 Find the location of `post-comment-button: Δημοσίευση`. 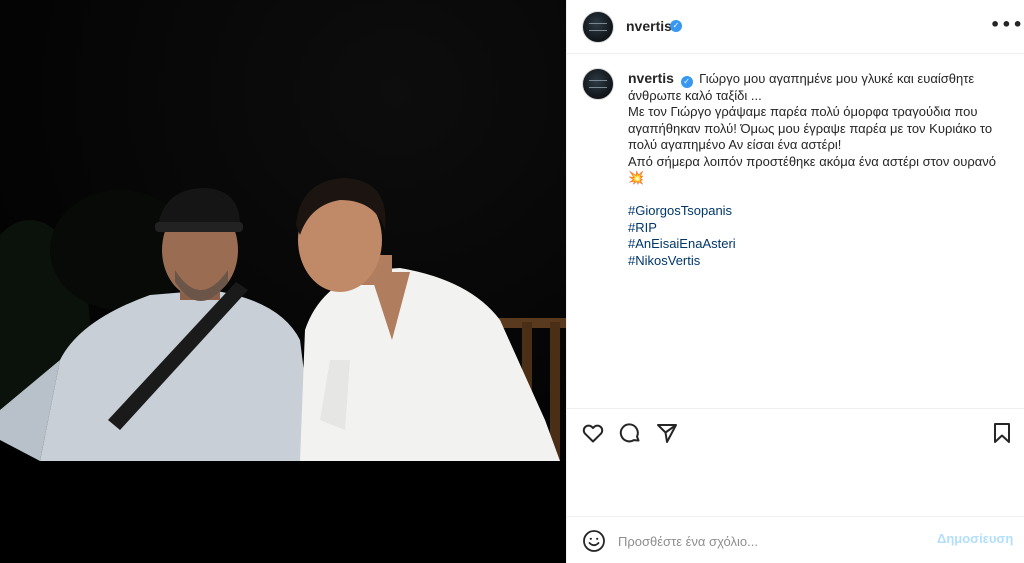

post-comment-button: Δημοσίευση is located at coordinates (975, 538).